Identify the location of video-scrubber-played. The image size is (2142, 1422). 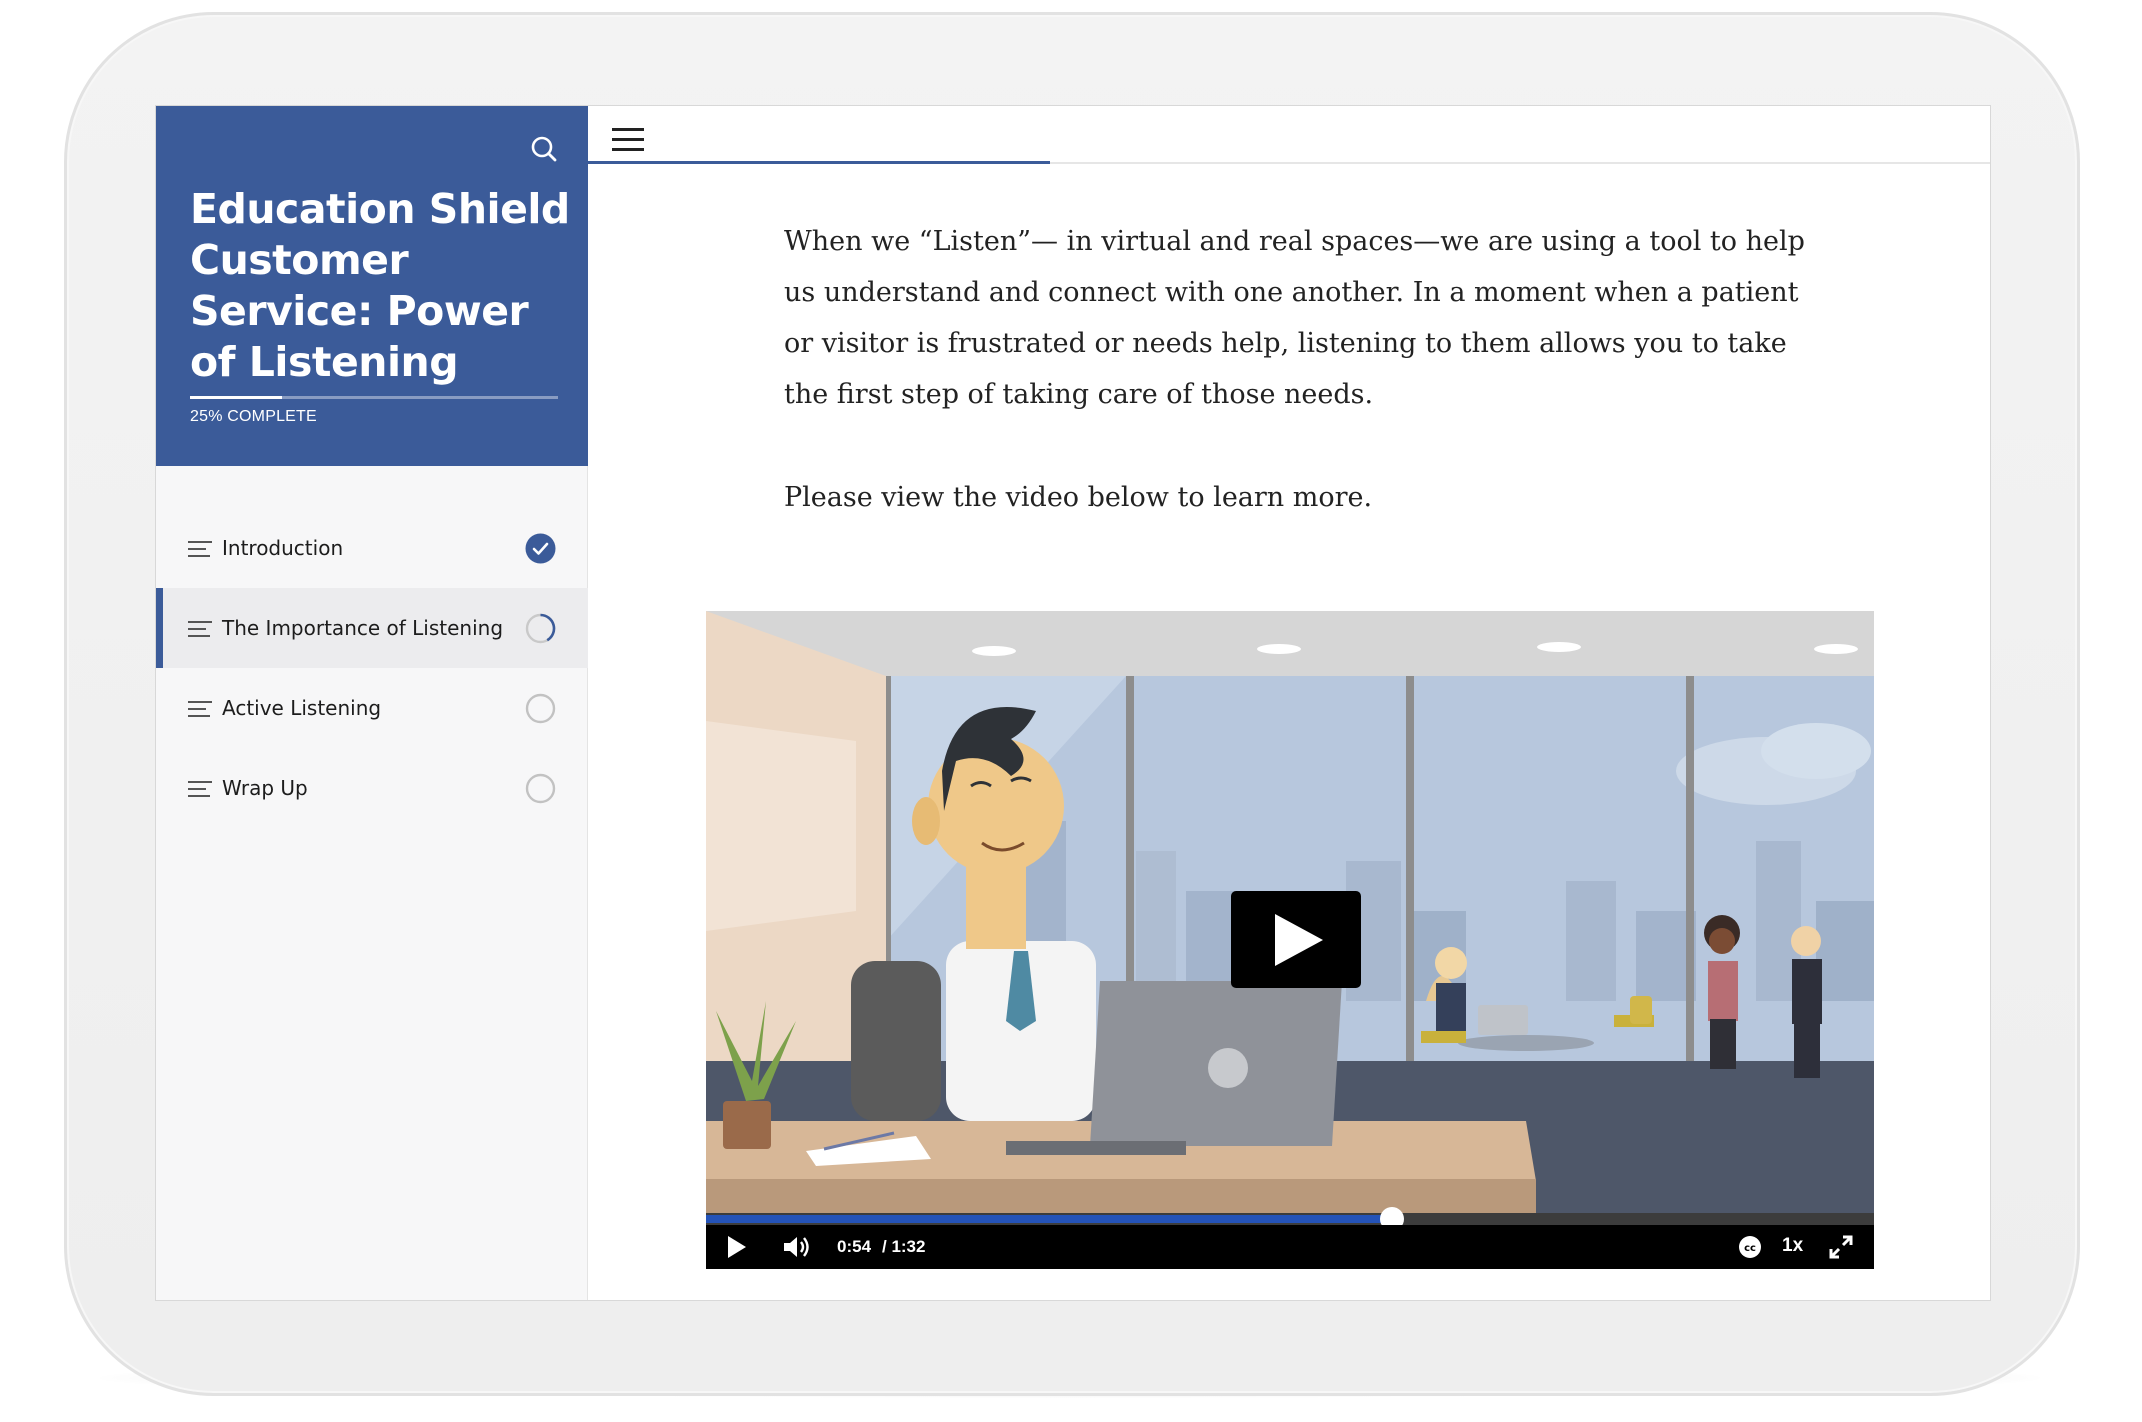
(1049, 1219).